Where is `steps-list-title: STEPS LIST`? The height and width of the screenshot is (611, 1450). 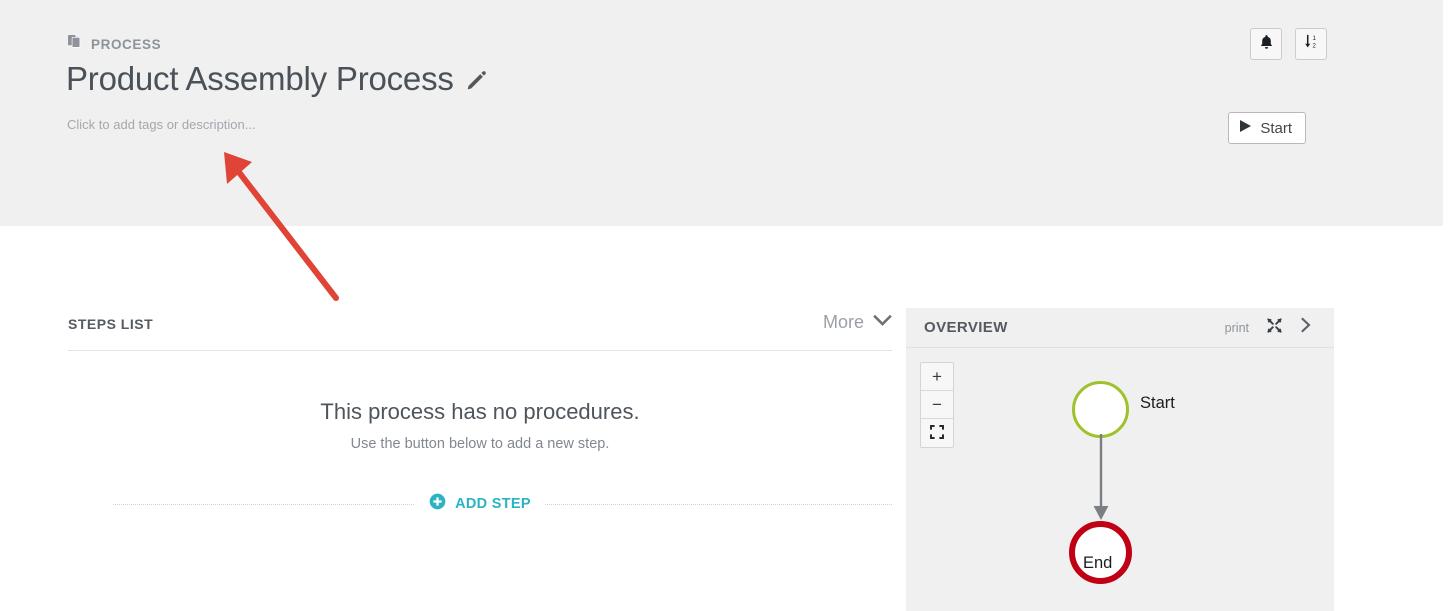
steps-list-title: STEPS LIST is located at coordinates (111, 324).